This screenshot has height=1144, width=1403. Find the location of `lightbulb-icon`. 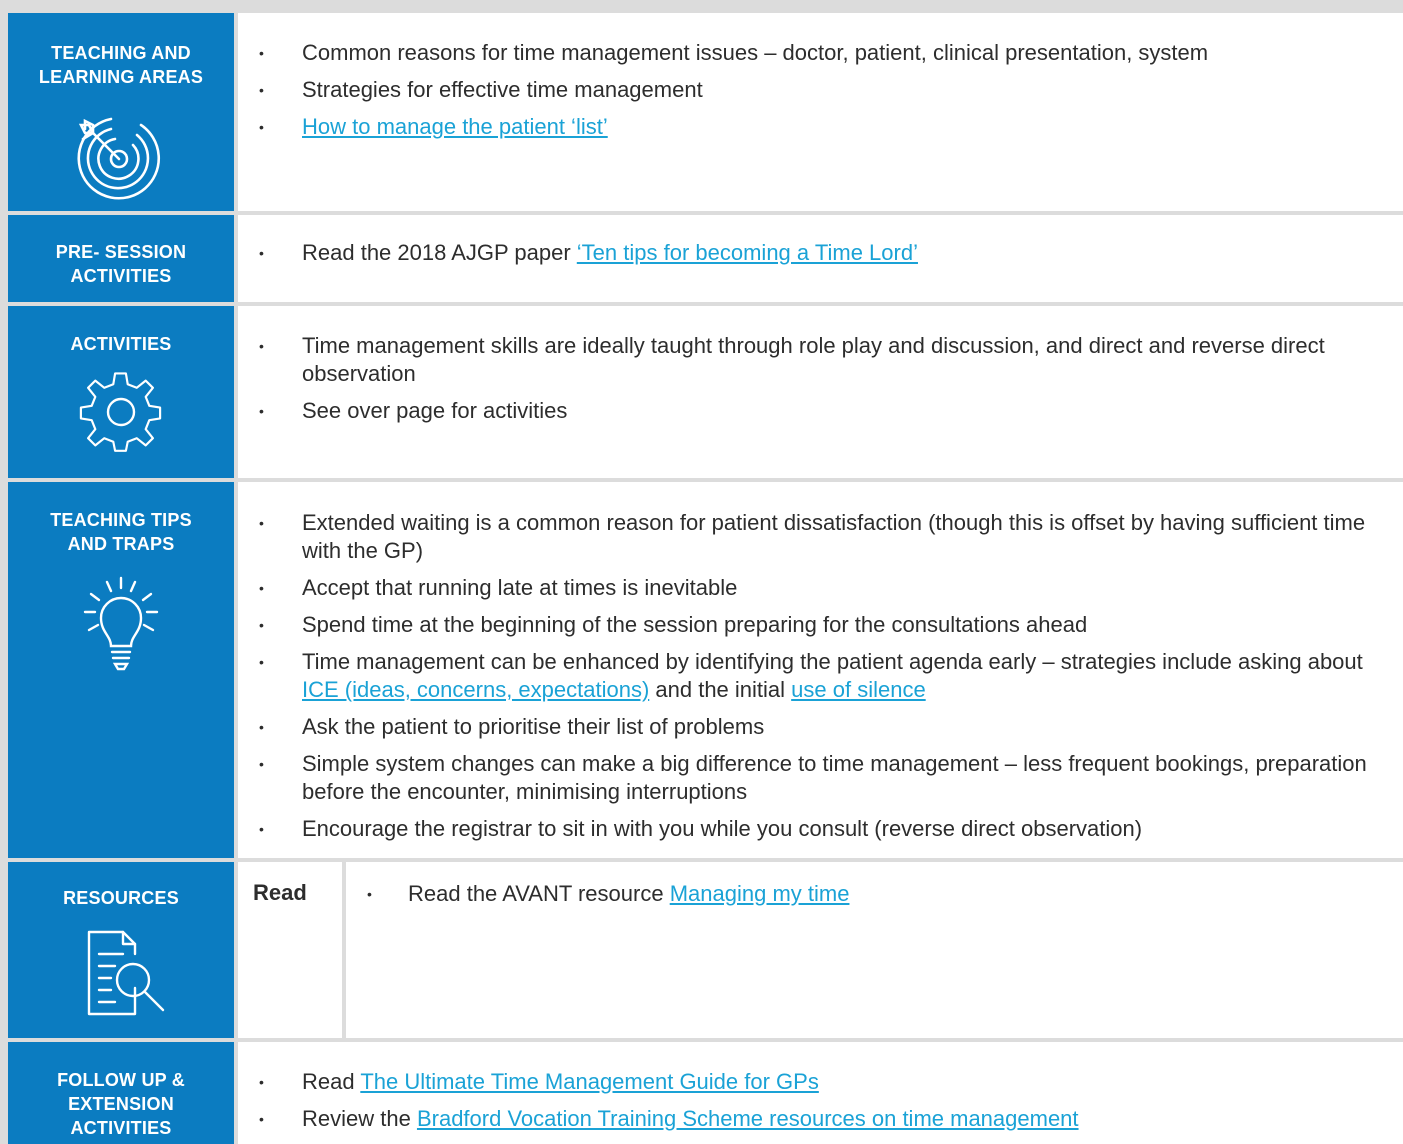

lightbulb-icon is located at coordinates (121, 626).